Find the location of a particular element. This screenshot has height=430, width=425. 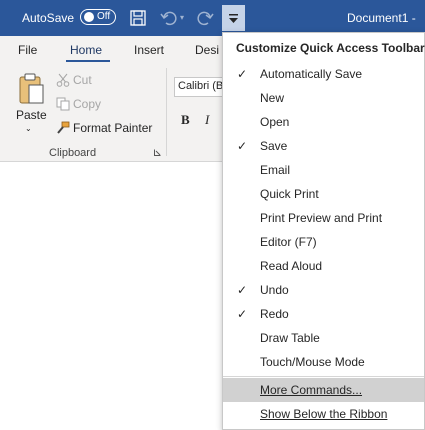

menu-item-quick-print: Quick Print is located at coordinates (323, 194).